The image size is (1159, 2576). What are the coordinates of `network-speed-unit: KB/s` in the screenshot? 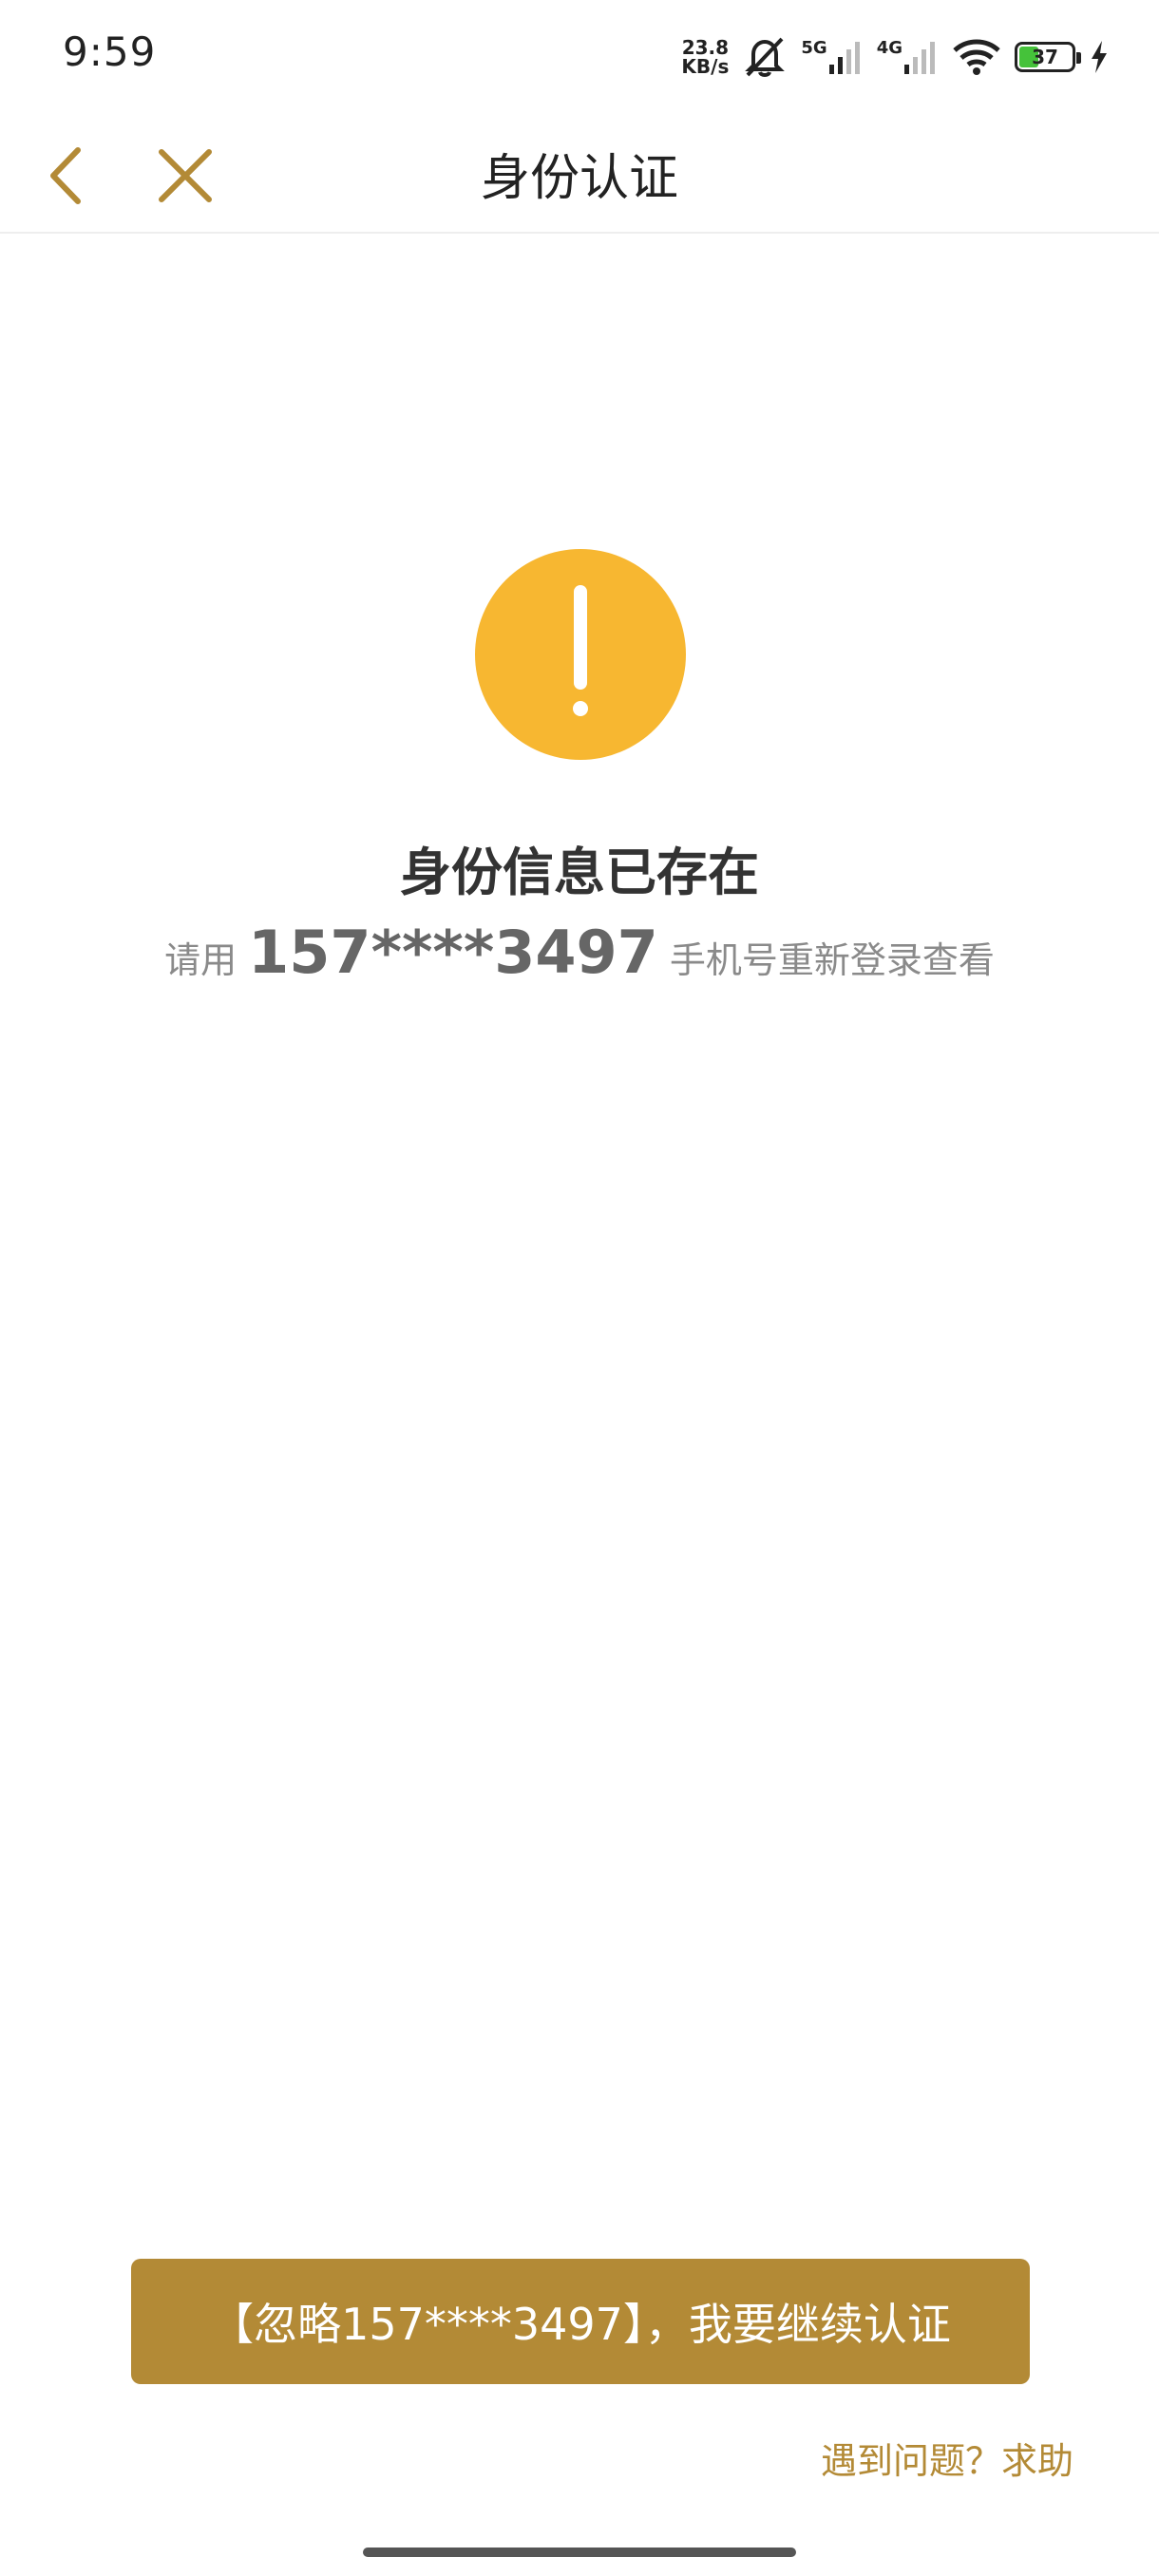 It's located at (705, 66).